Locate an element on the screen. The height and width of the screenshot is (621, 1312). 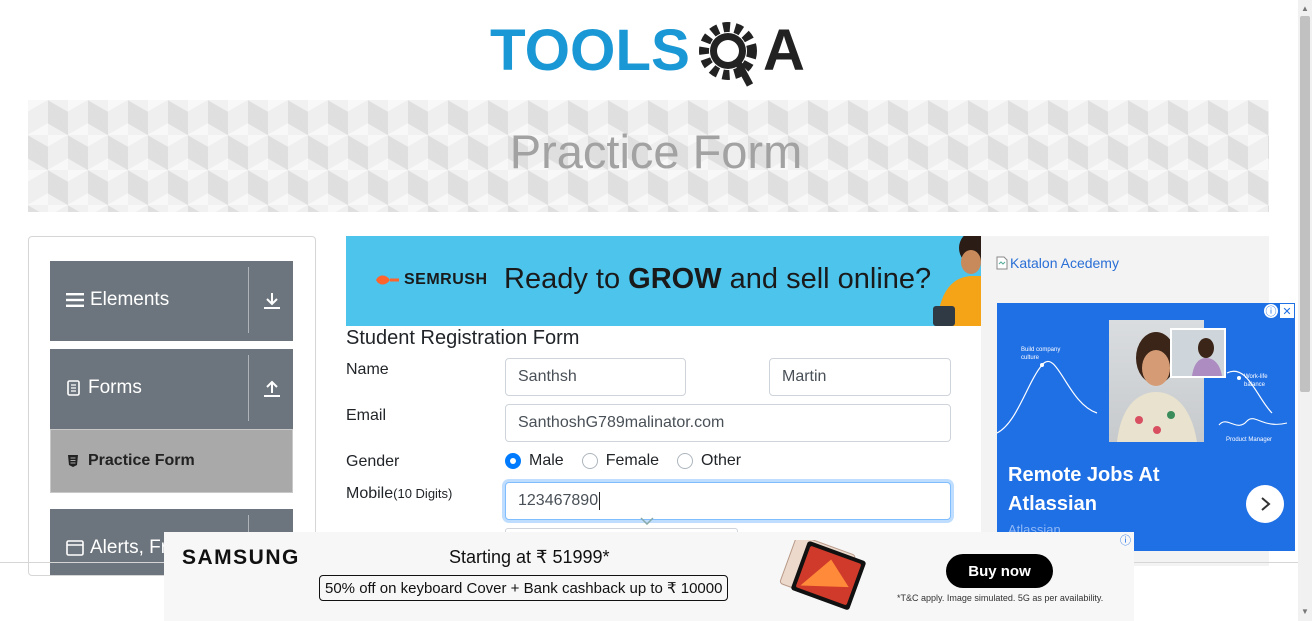
name-label: Name is located at coordinates (367, 369).